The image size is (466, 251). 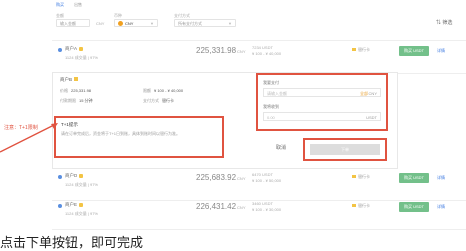 I want to click on merchant-name: 商户B, so click(x=69, y=80).